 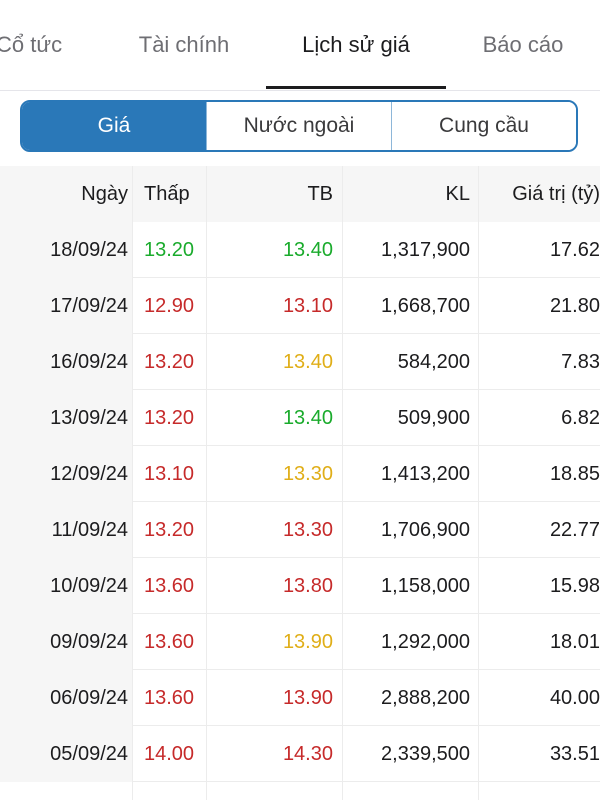 What do you see at coordinates (66, 530) in the screenshot?
I see `cell-date: 11/09/24` at bounding box center [66, 530].